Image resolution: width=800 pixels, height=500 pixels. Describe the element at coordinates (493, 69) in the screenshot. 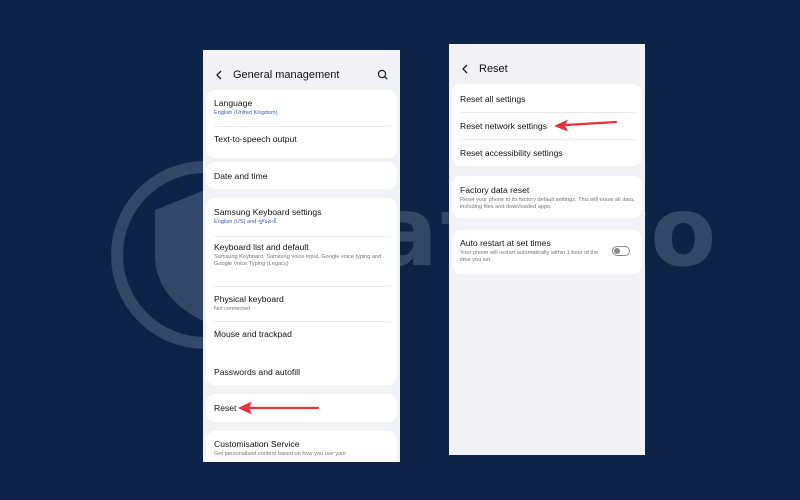

I see `page-title: Reset` at that location.